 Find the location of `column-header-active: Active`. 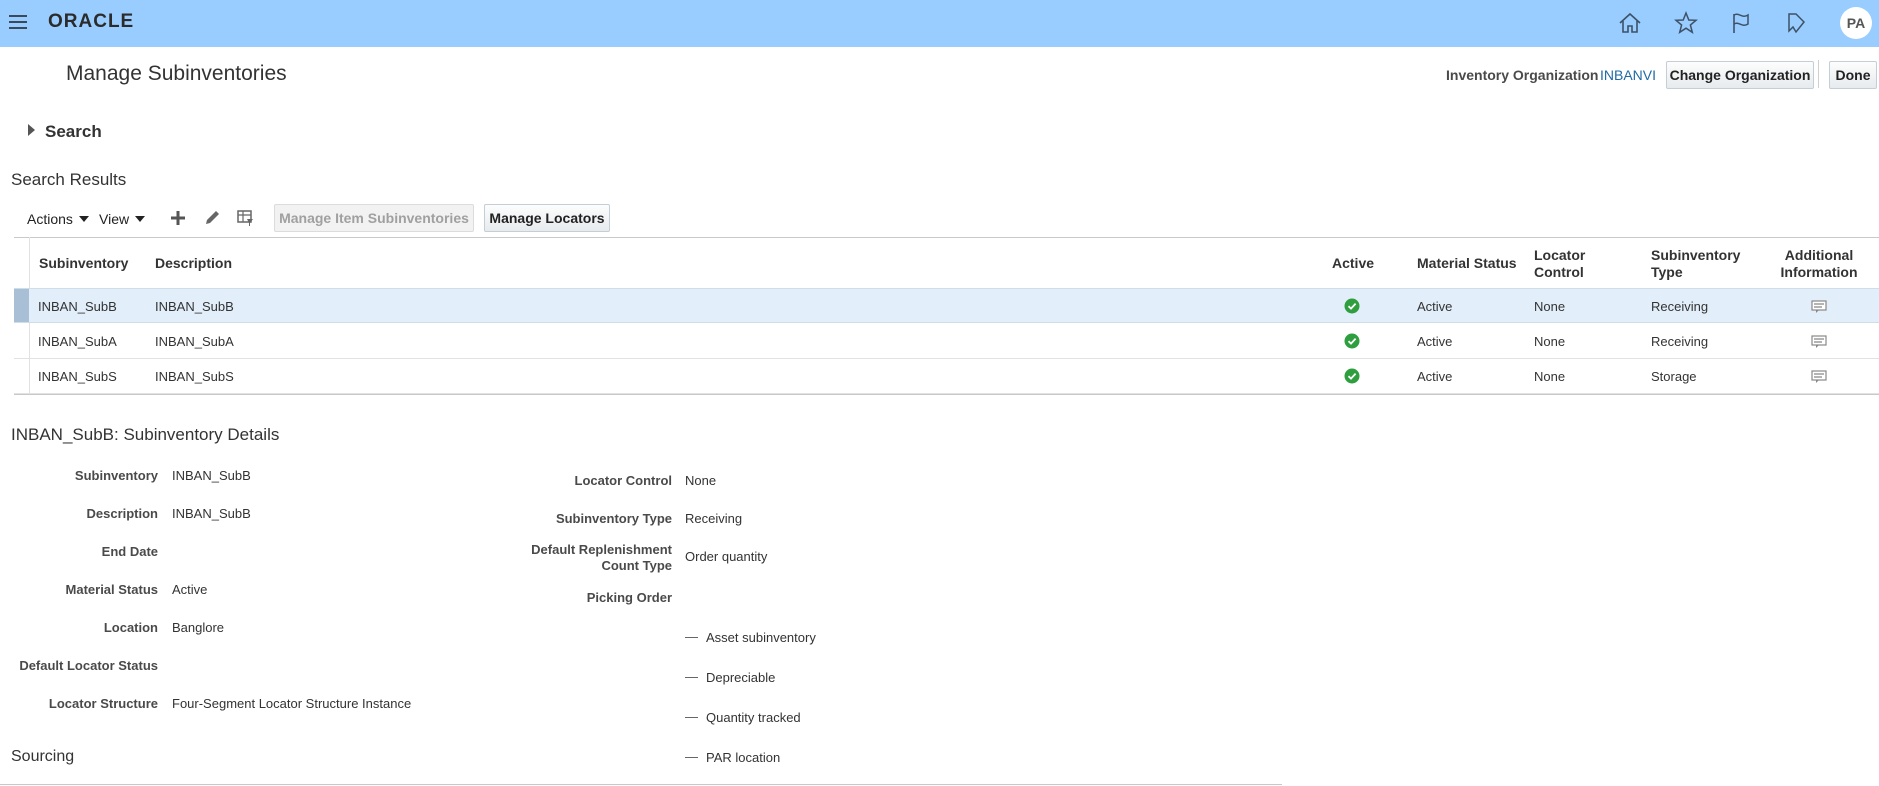

column-header-active: Active is located at coordinates (1353, 263).